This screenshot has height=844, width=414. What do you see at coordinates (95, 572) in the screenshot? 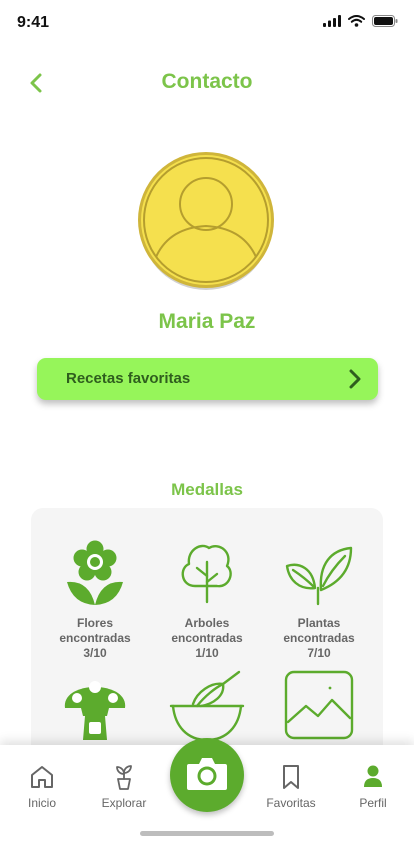
I see `flower-icon` at bounding box center [95, 572].